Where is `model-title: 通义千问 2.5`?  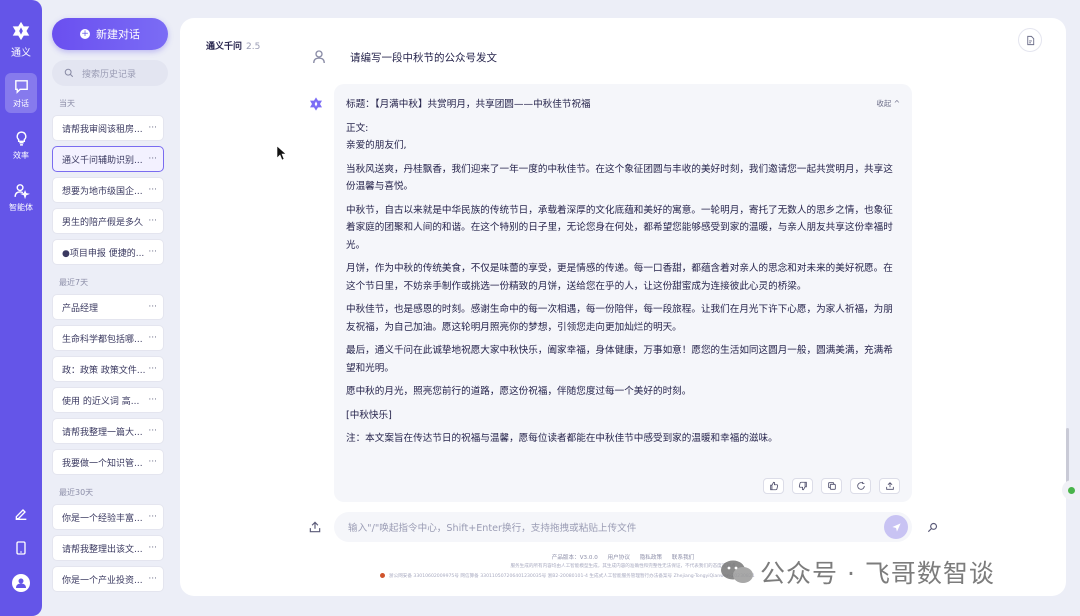
model-title: 通义千问 2.5 is located at coordinates (233, 45).